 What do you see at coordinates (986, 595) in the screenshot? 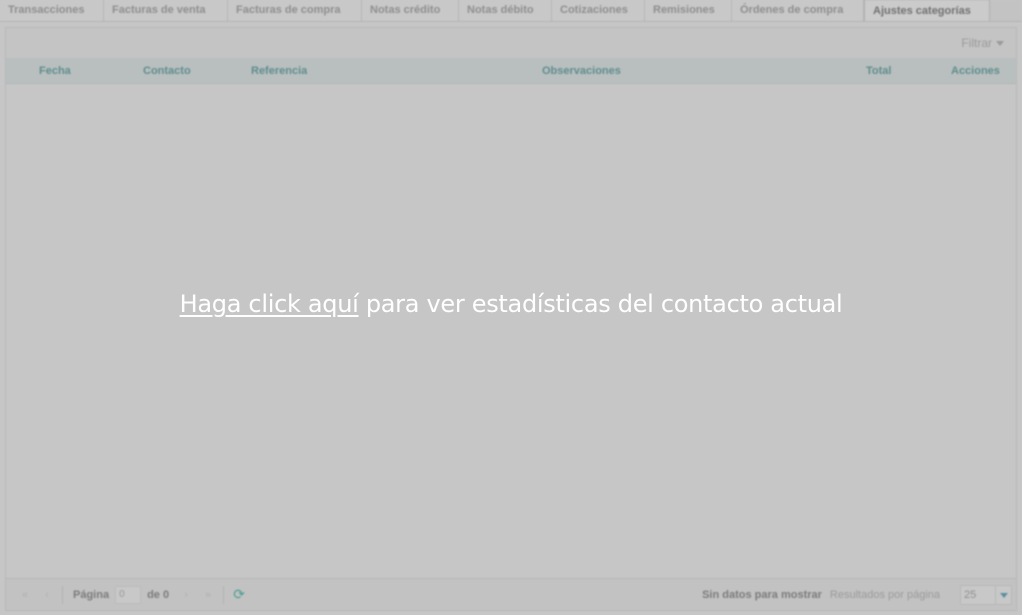
I see `per-page-select: 25` at bounding box center [986, 595].